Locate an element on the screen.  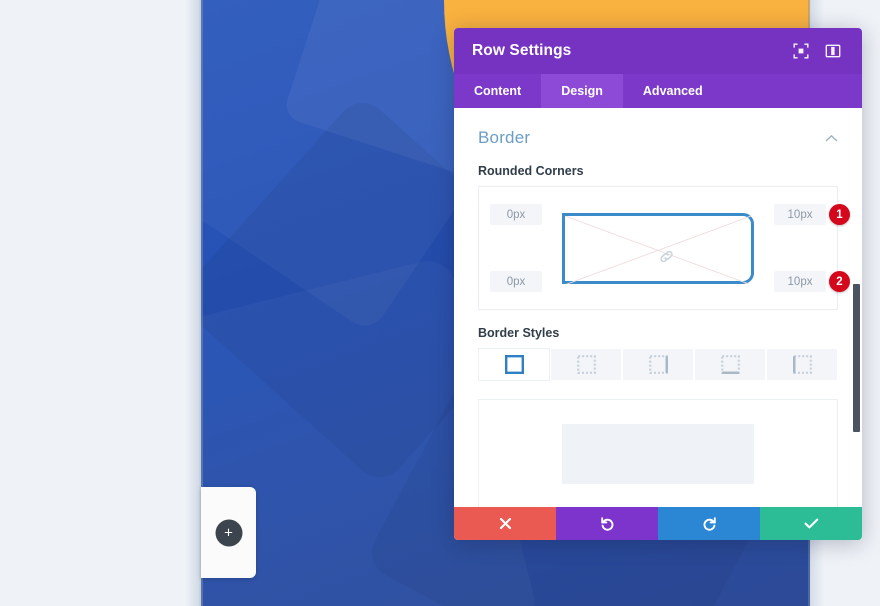
modal-scrollbar-thumb is located at coordinates (856, 358).